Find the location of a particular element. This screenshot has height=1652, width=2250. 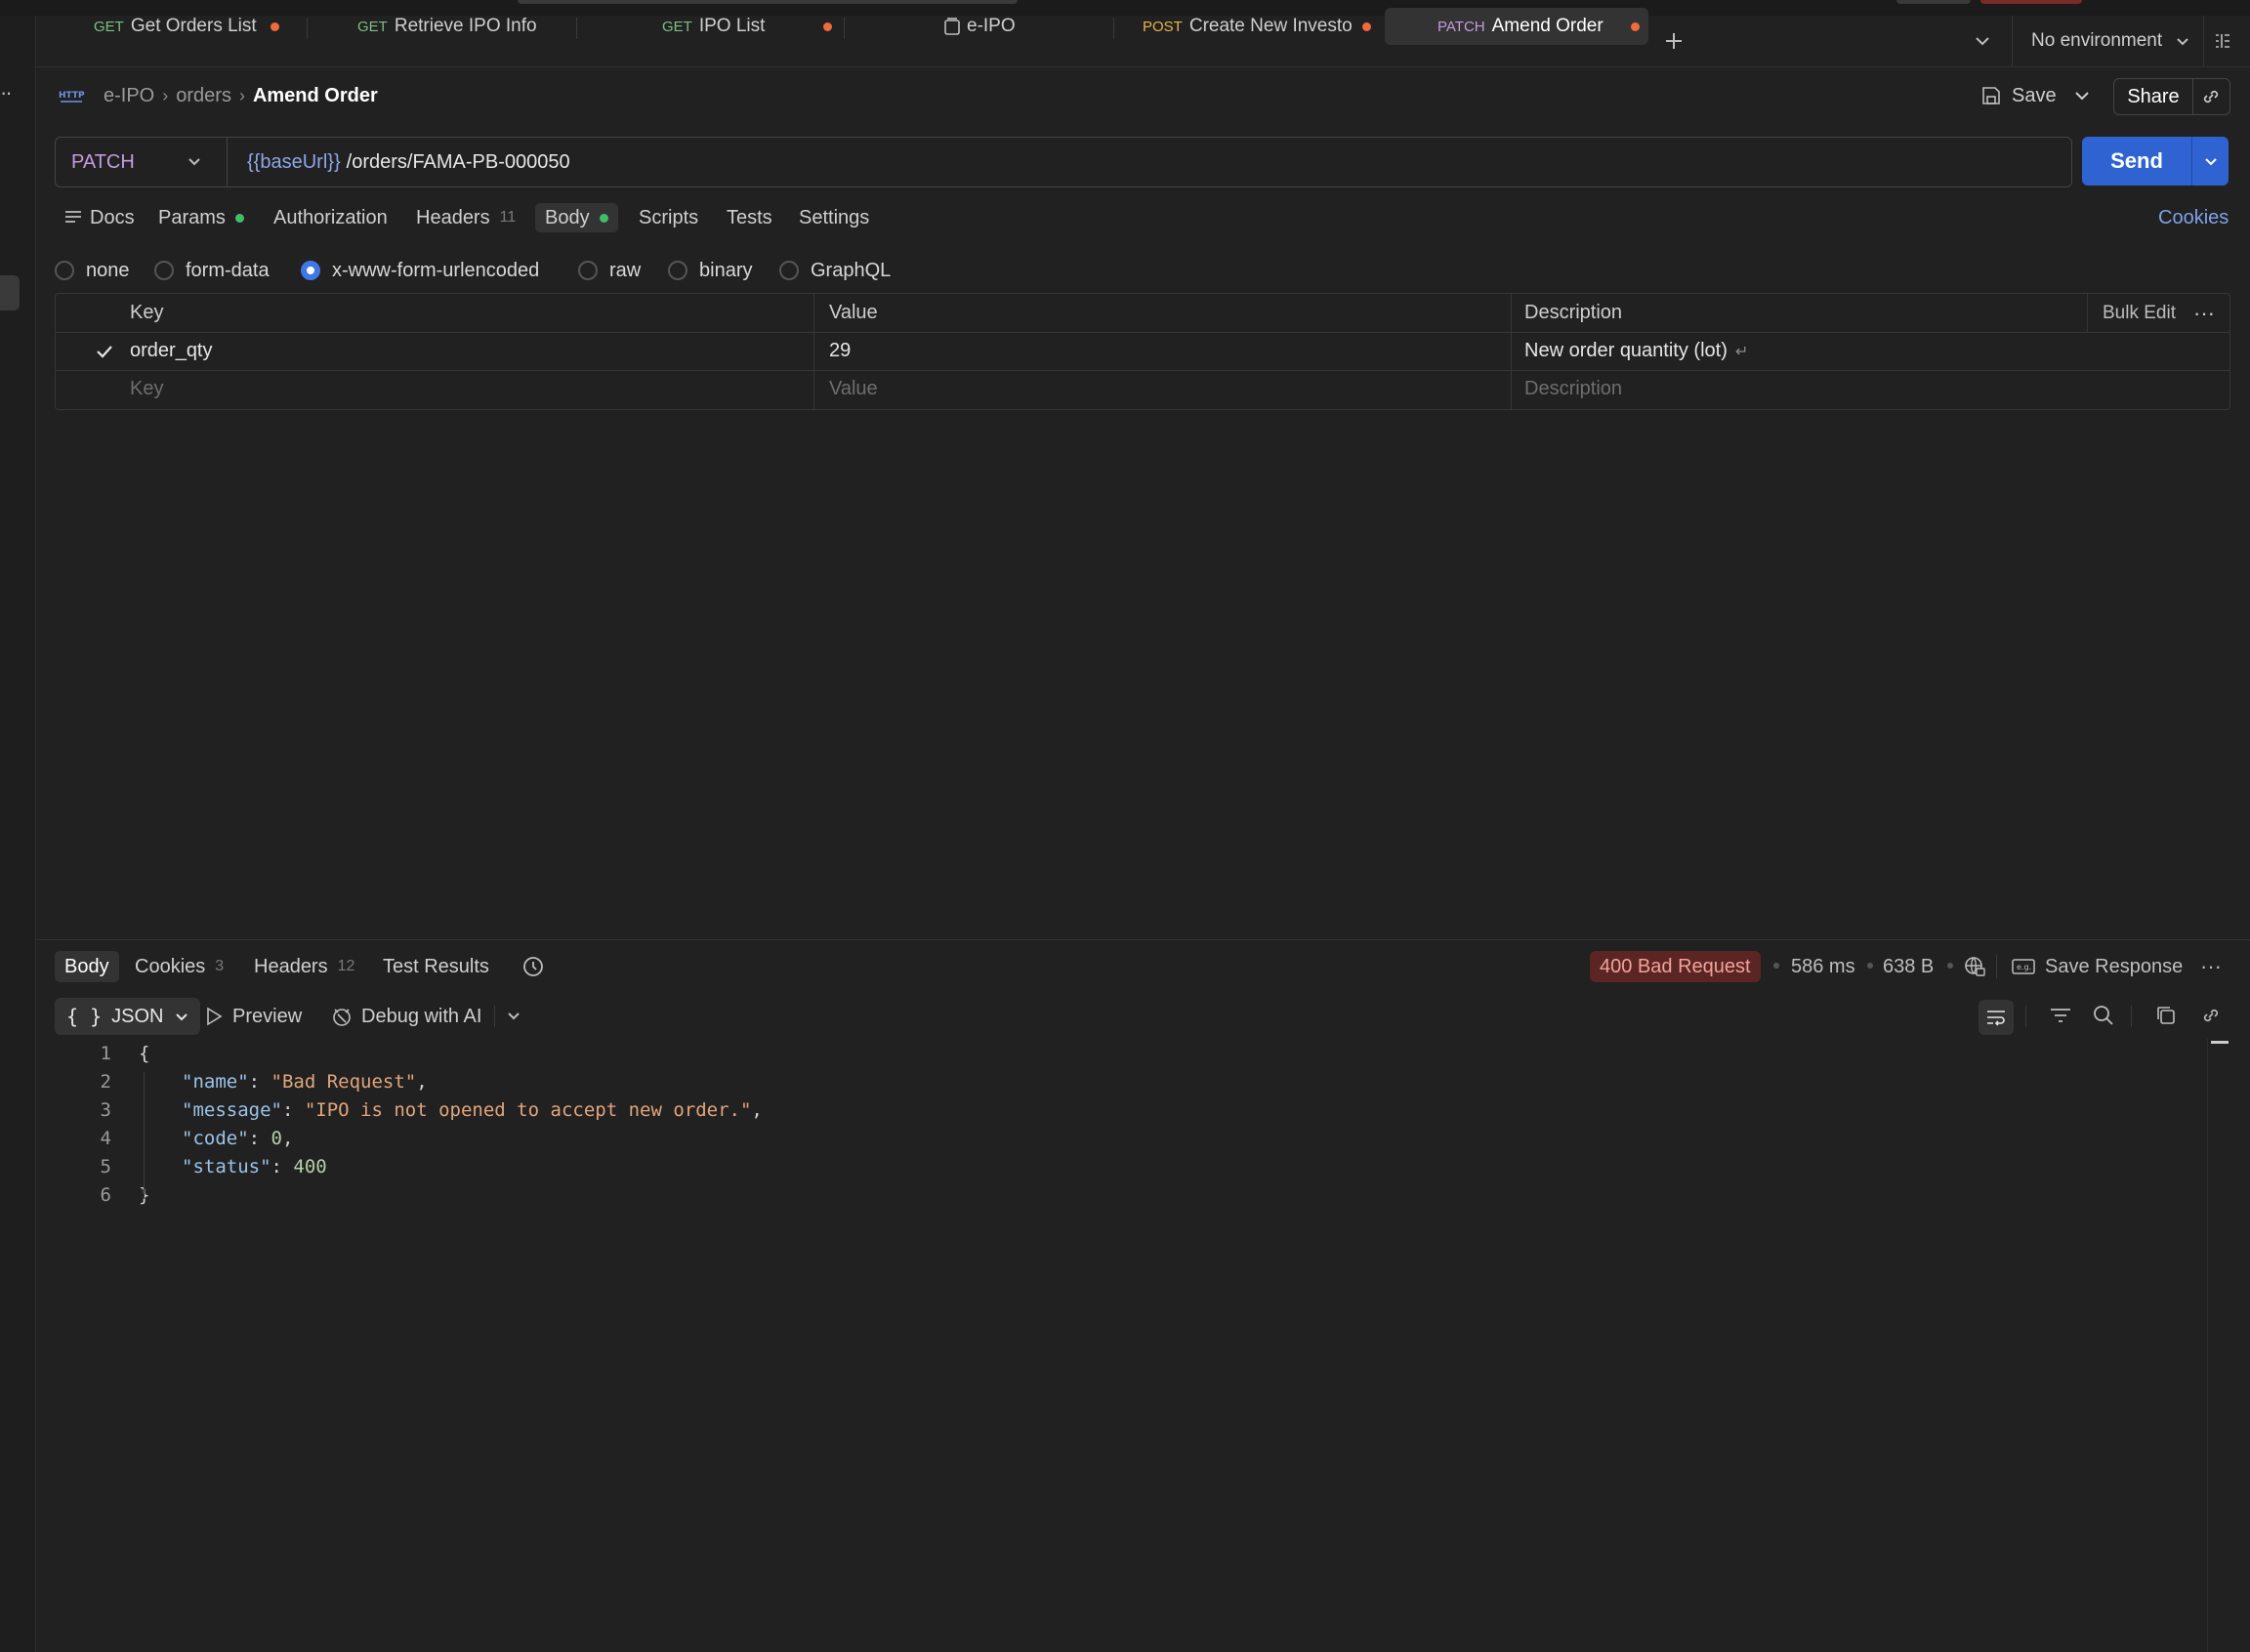

chevron-right-icon: › is located at coordinates (165, 95).